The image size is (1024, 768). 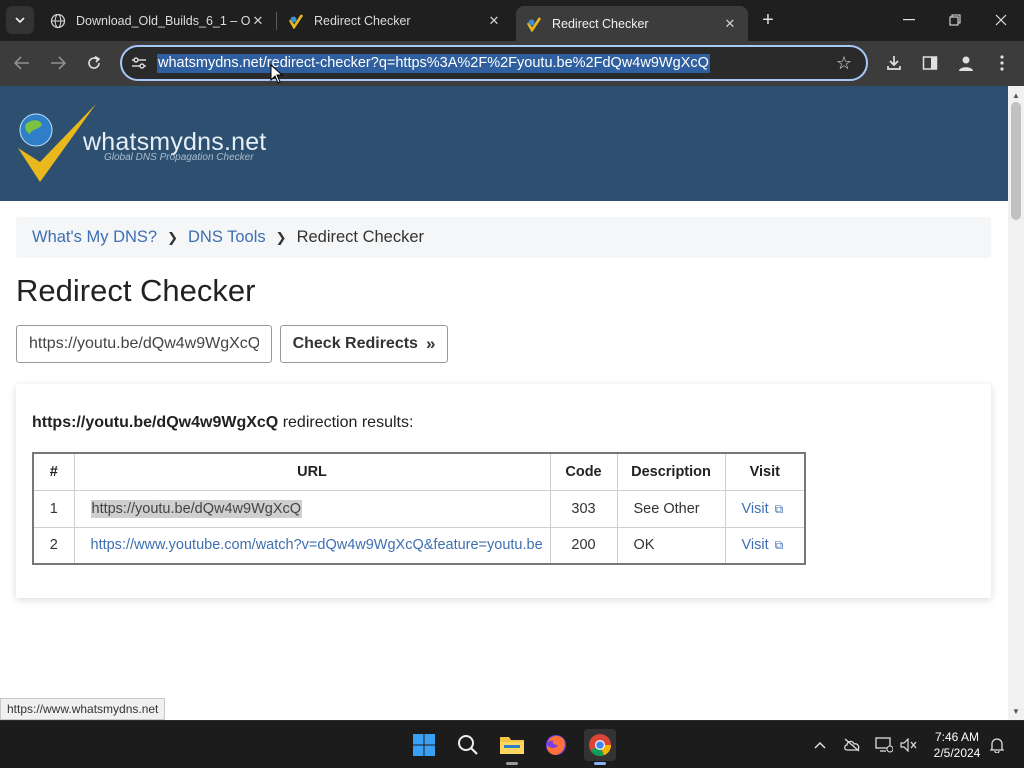 I want to click on table-header-row: # URL Code Description Visit, so click(x=419, y=471).